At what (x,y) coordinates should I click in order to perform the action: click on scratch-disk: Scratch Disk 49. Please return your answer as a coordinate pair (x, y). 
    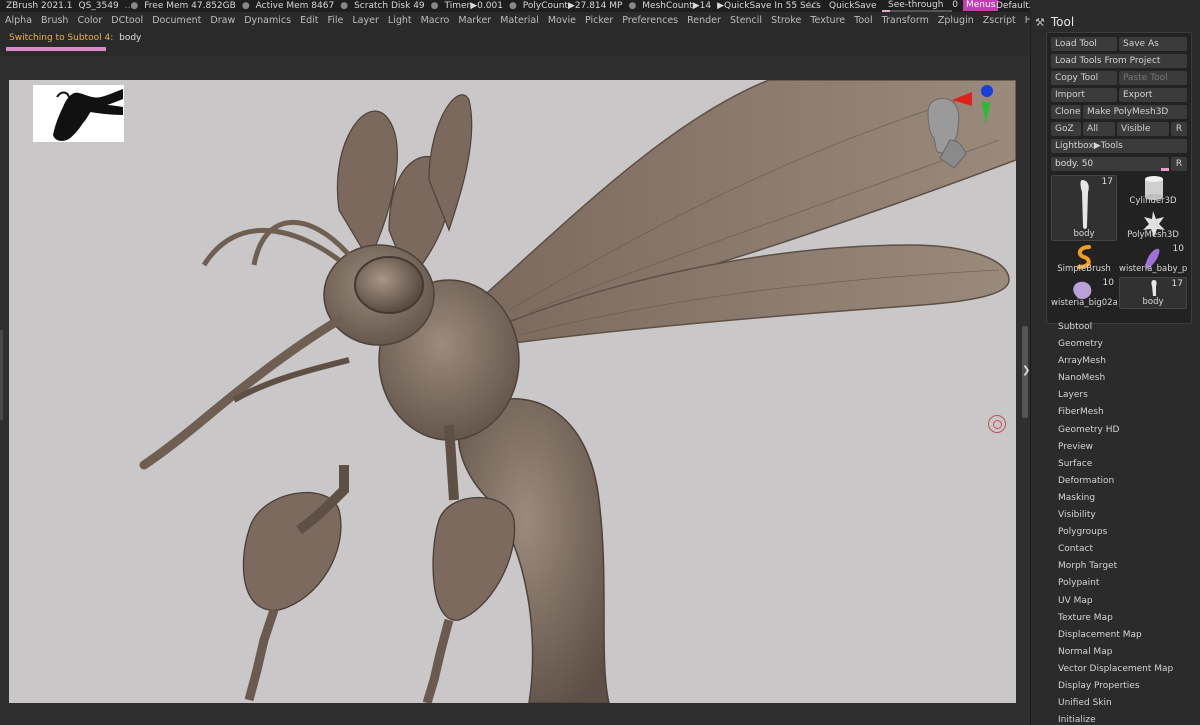
    Looking at the image, I should click on (389, 6).